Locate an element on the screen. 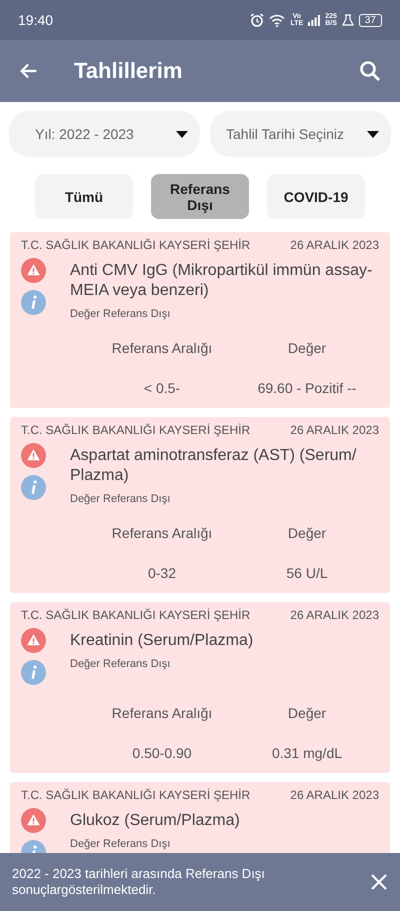 The height and width of the screenshot is (911, 400). dropdown: Tahlil Tarihi Seçiniz is located at coordinates (300, 134).